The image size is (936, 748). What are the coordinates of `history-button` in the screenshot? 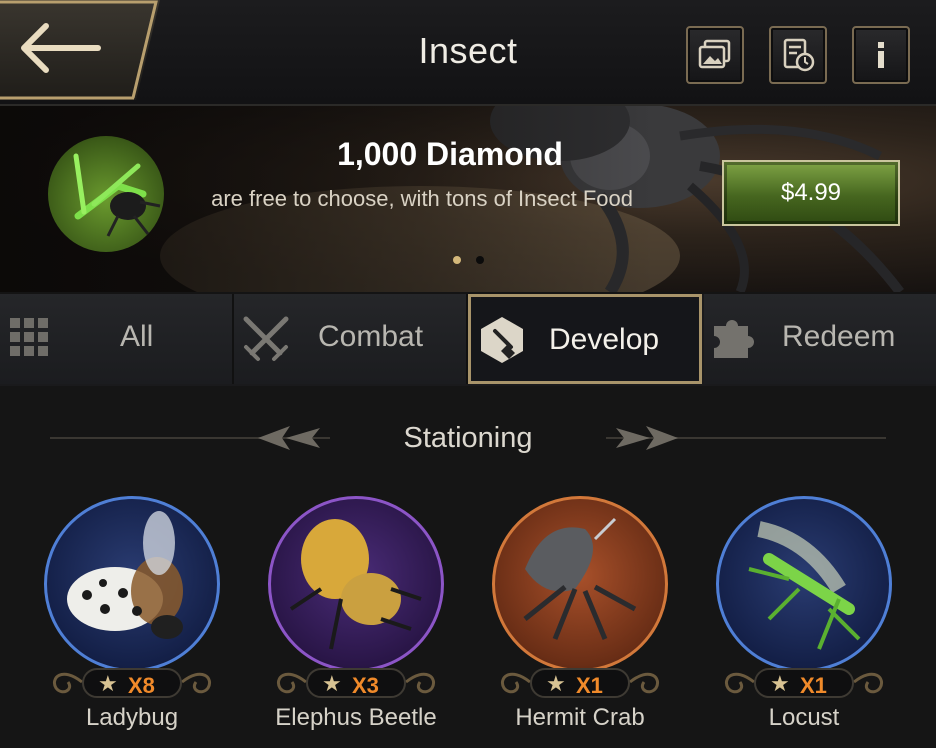 It's located at (798, 55).